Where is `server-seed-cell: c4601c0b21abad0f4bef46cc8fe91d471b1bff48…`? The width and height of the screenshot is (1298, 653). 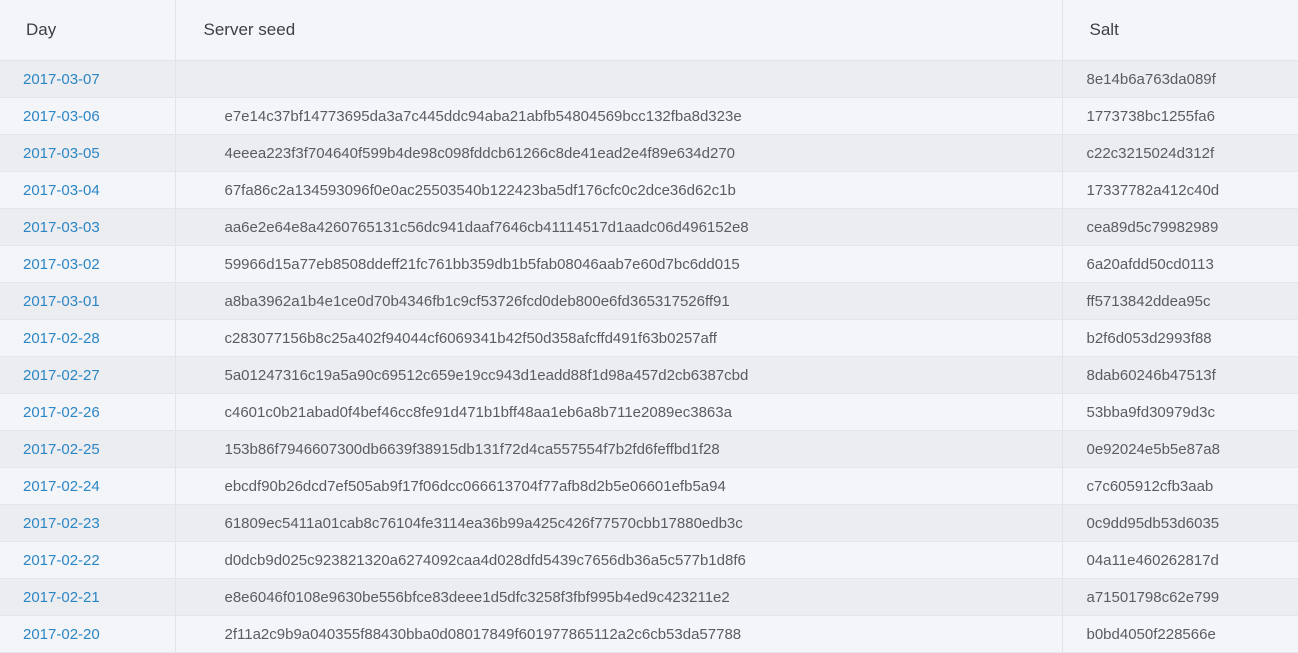
server-seed-cell: c4601c0b21abad0f4bef46cc8fe91d471b1bff48… is located at coordinates (619, 412).